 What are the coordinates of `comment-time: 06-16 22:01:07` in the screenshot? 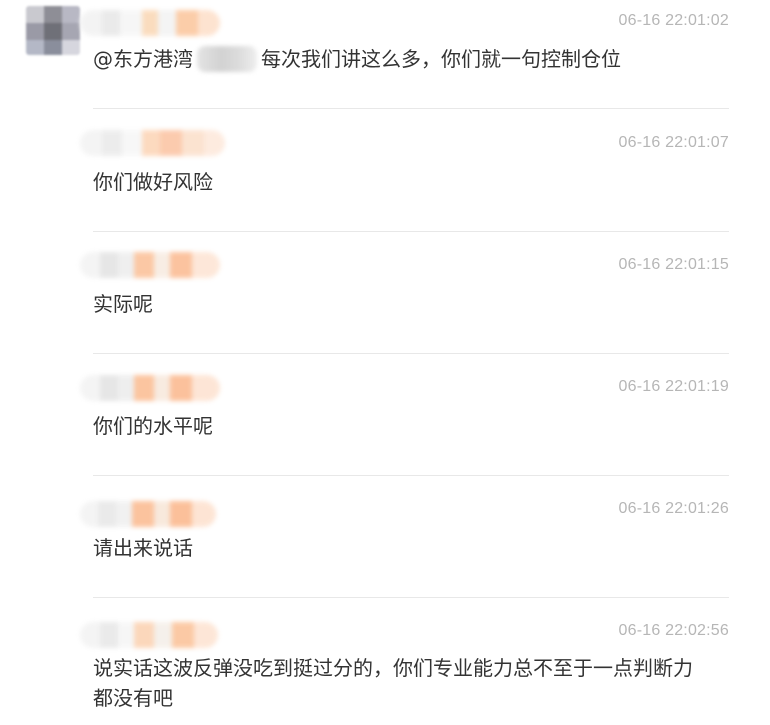 It's located at (673, 142).